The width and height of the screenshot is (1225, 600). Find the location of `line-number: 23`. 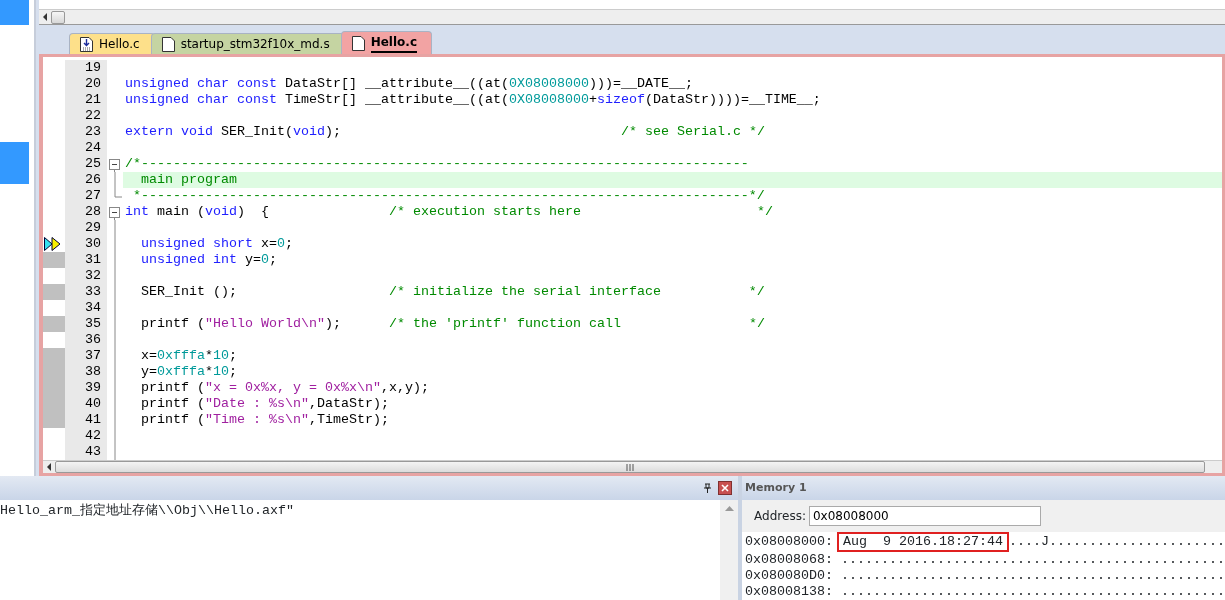

line-number: 23 is located at coordinates (86, 132).